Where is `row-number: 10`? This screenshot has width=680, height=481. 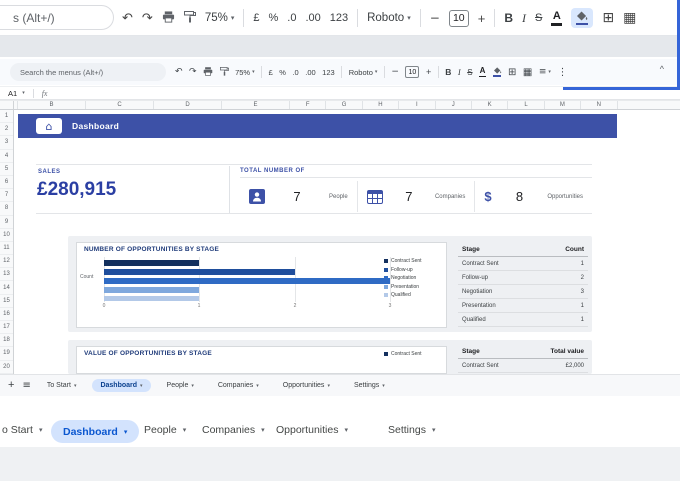 row-number: 10 is located at coordinates (6, 235).